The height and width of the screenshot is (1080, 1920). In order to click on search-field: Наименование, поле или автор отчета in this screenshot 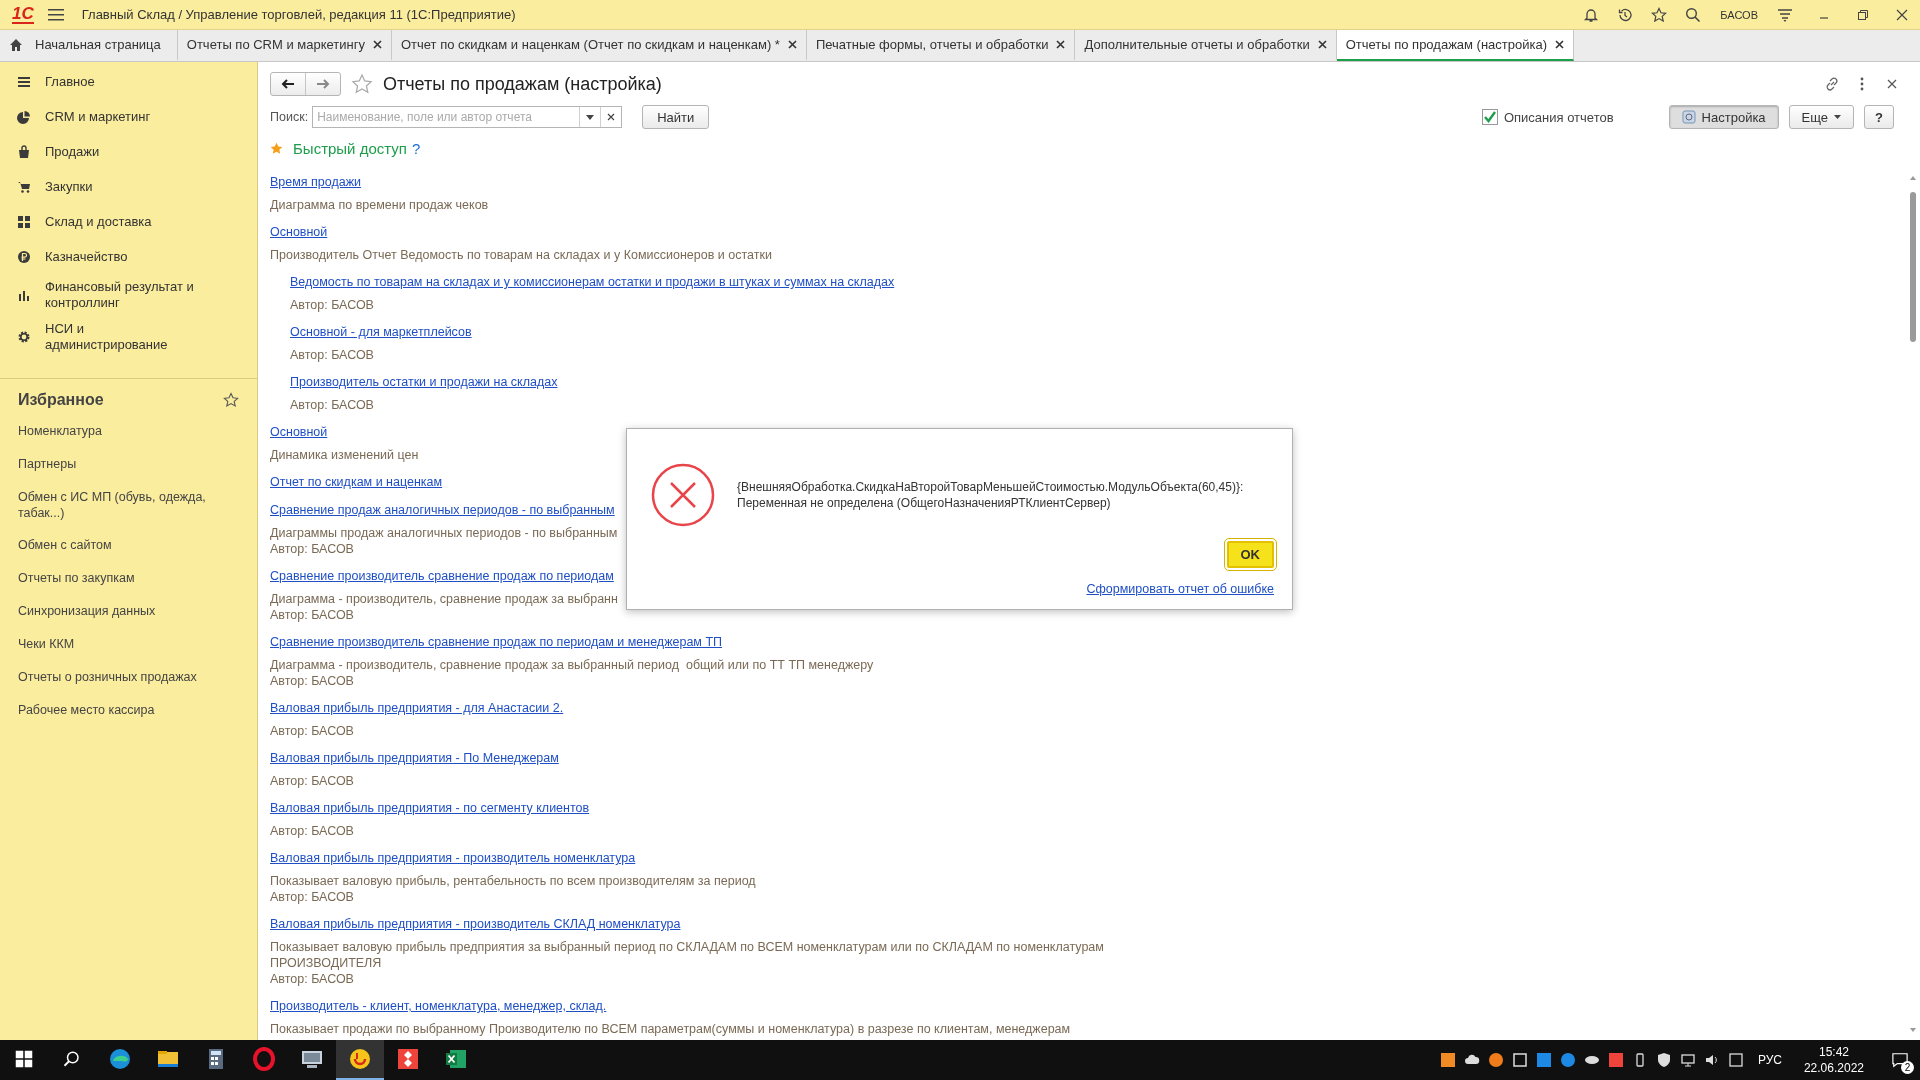, I will do `click(467, 117)`.